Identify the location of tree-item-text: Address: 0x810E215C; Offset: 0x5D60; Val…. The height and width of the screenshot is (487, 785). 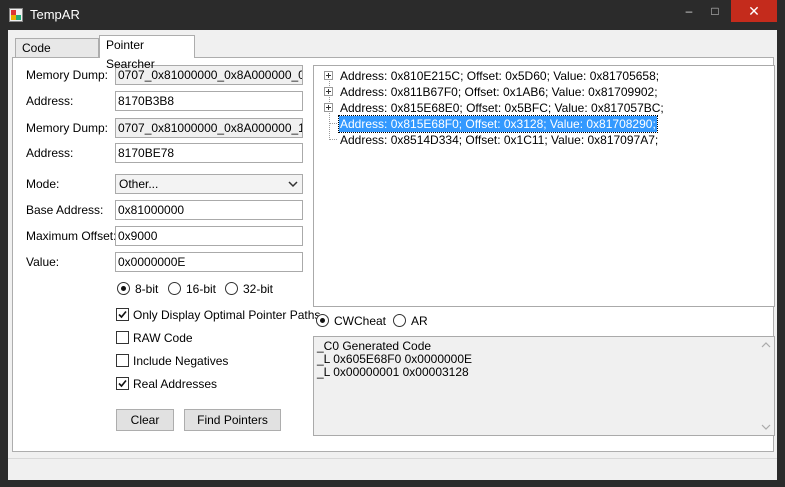
(500, 76).